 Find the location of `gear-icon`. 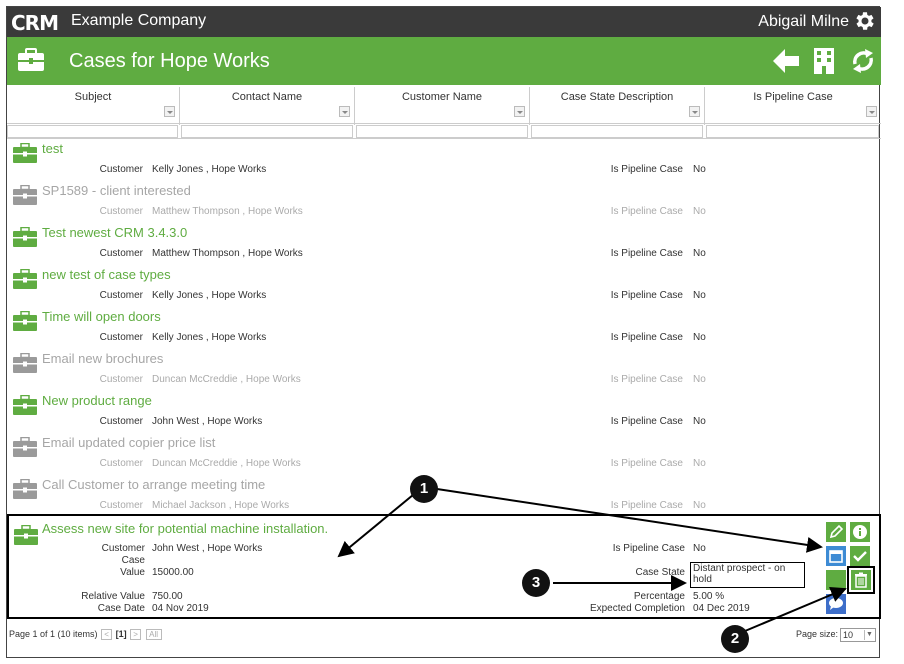

gear-icon is located at coordinates (865, 21).